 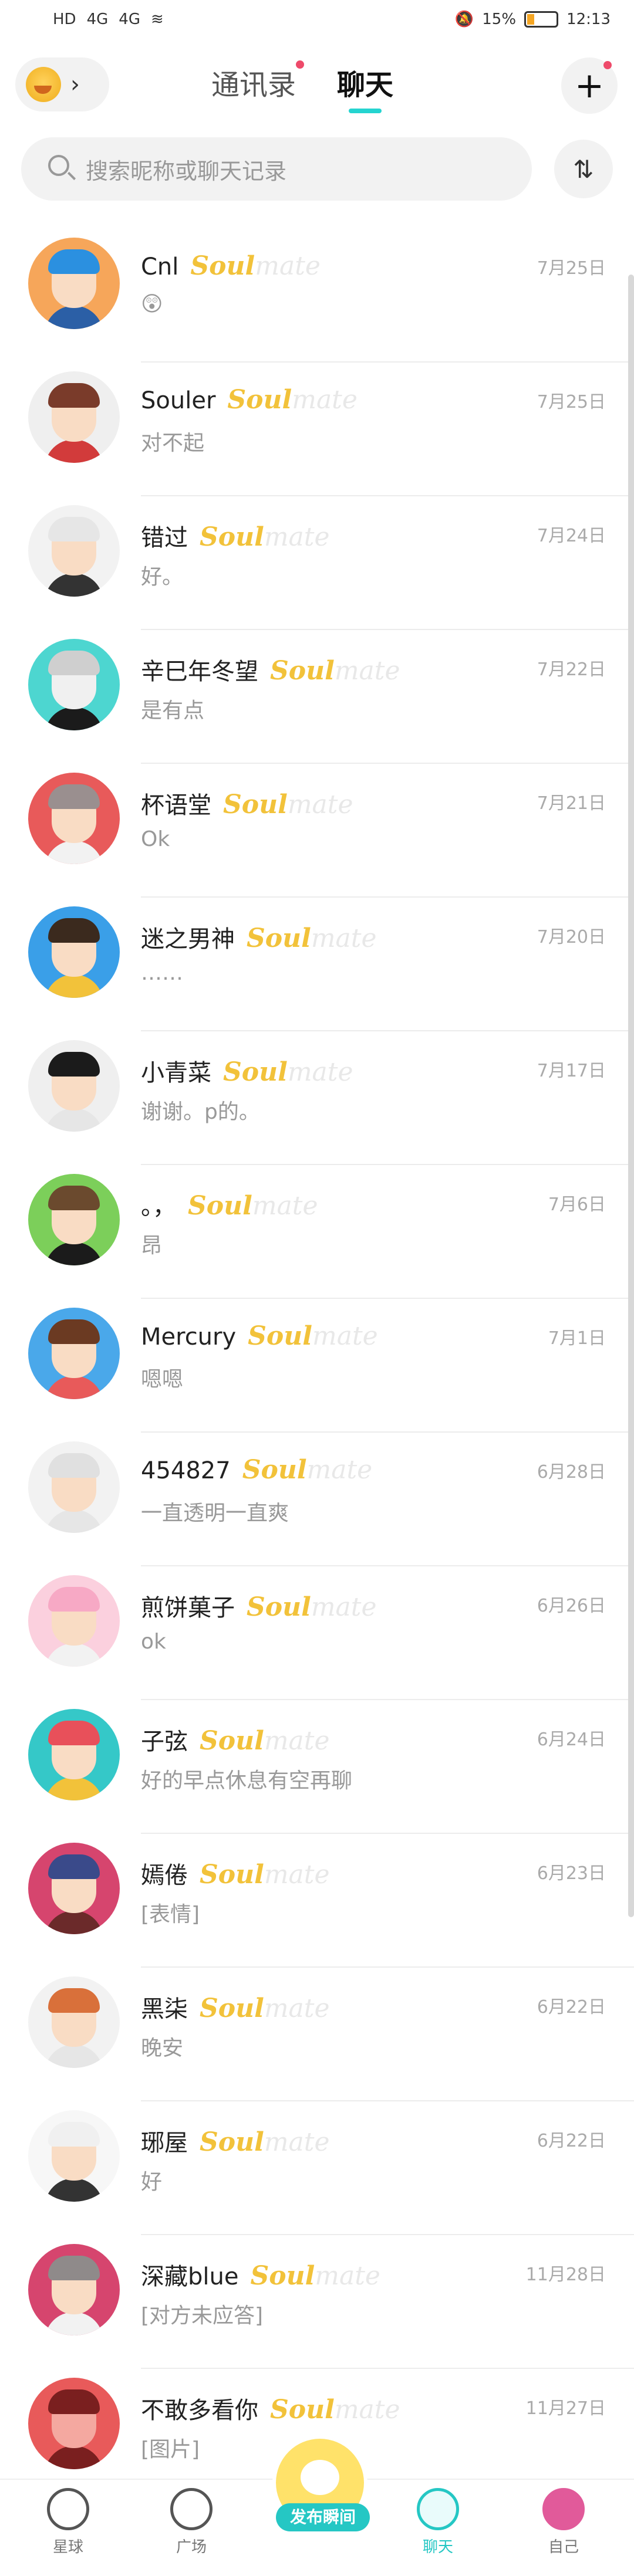 I want to click on chat-row: 错过 Soulmate 7月24日 好。, so click(x=317, y=563).